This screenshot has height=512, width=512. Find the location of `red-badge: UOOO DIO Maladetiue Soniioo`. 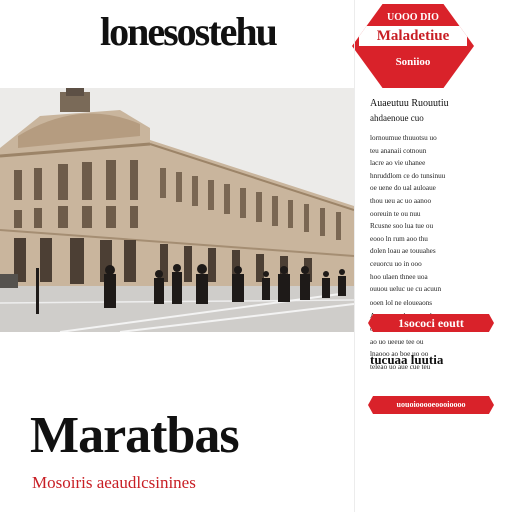

red-badge: UOOO DIO Maladetiue Soniioo is located at coordinates (413, 46).